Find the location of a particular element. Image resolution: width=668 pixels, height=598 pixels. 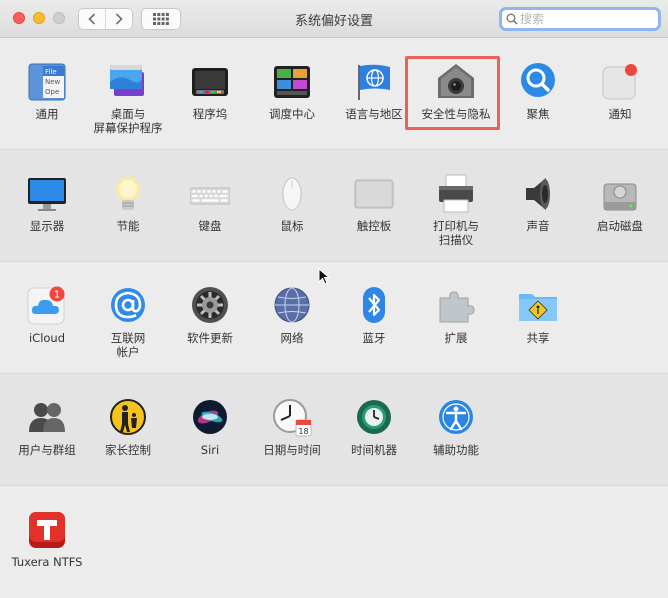

show-all-button is located at coordinates (161, 19).